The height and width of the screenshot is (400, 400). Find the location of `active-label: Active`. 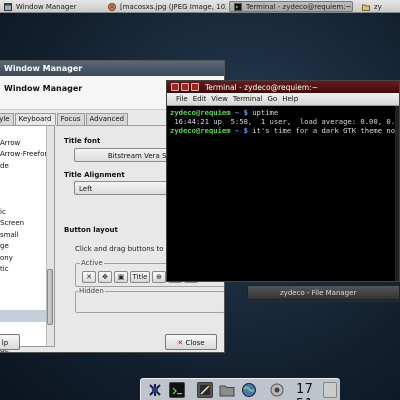

active-label: Active is located at coordinates (92, 263).